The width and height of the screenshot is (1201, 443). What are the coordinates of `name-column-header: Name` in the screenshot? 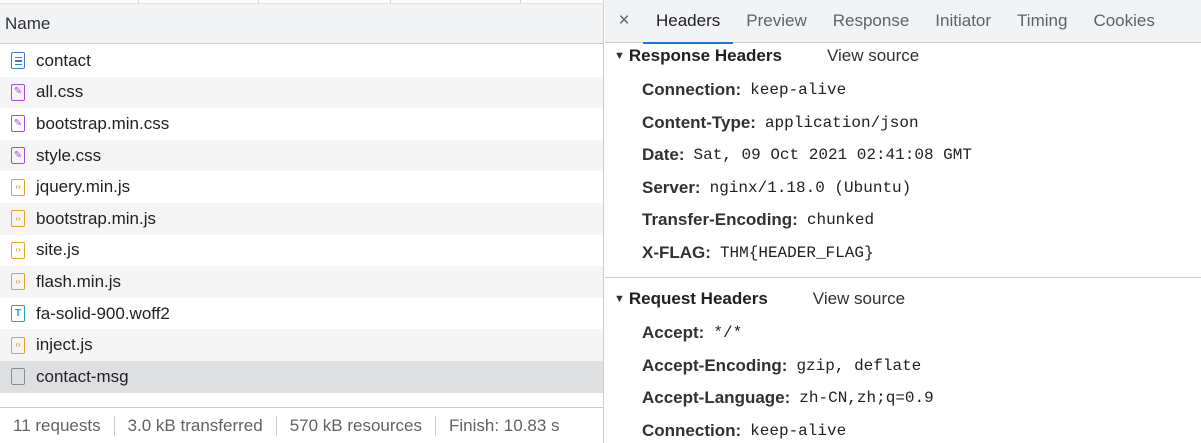 It's located at (301, 24).